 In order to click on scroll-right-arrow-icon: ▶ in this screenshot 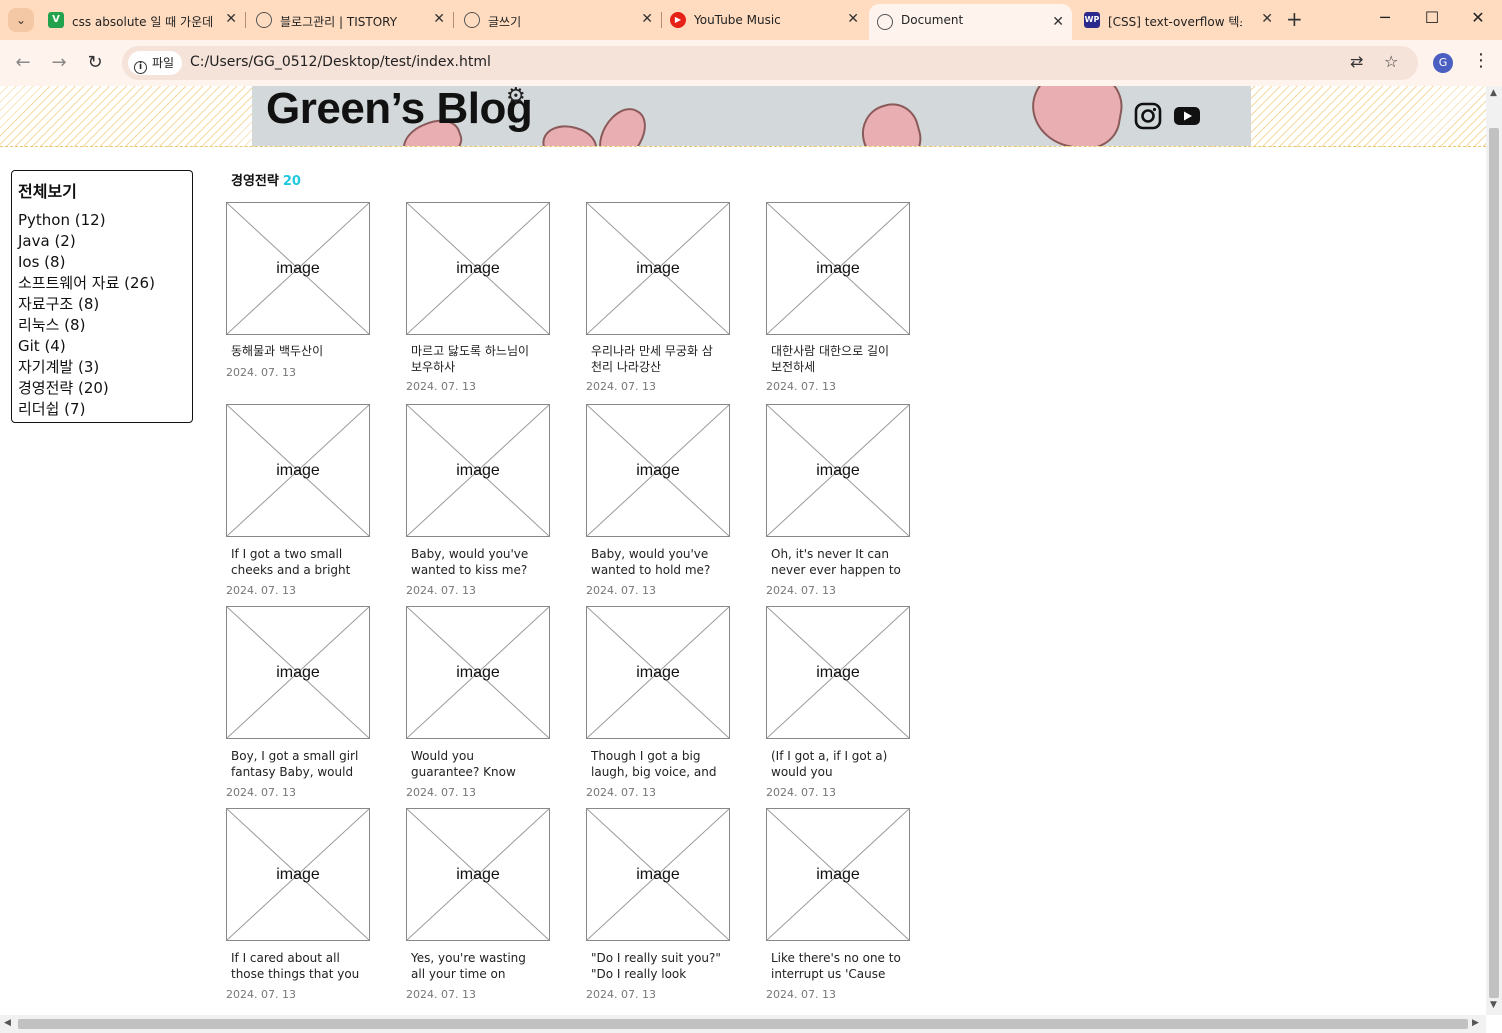, I will do `click(1475, 1023)`.